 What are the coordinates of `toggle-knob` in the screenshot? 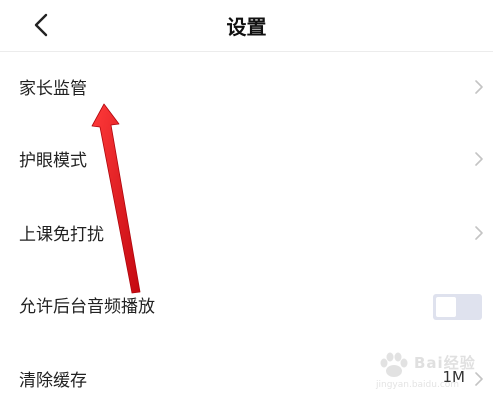 It's located at (446, 307).